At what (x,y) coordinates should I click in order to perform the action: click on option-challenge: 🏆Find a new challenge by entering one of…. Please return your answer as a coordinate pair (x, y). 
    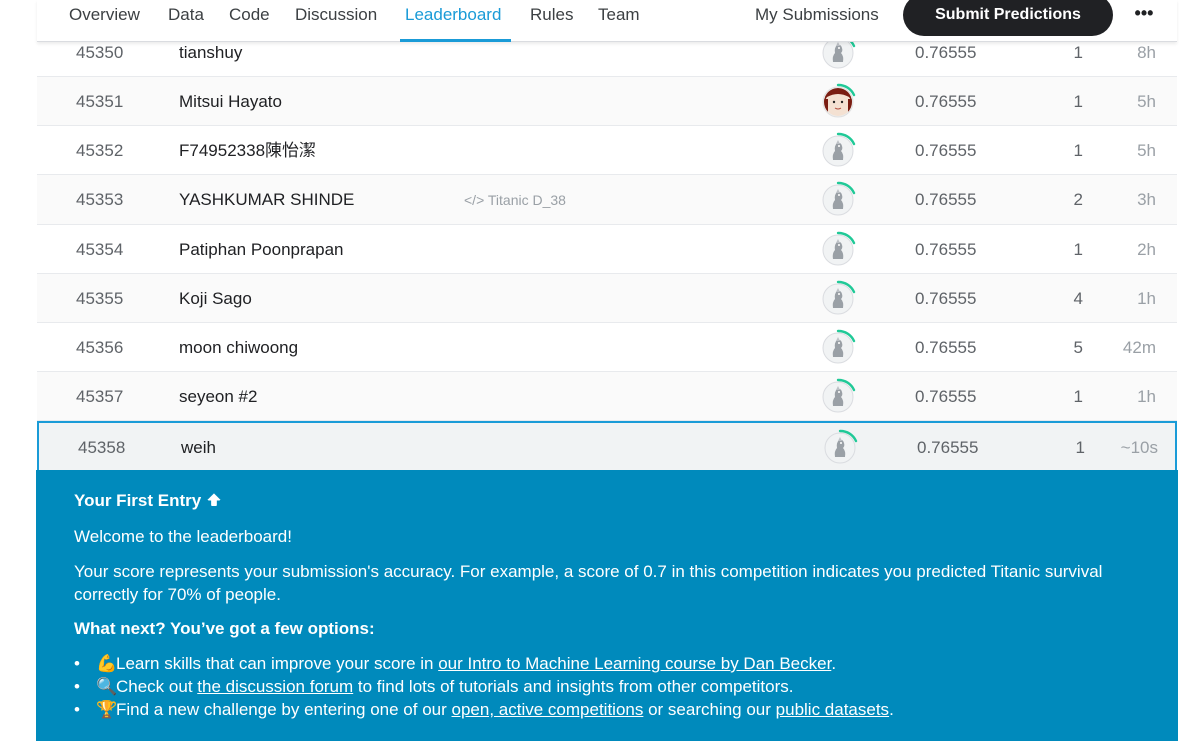
    Looking at the image, I should click on (607, 709).